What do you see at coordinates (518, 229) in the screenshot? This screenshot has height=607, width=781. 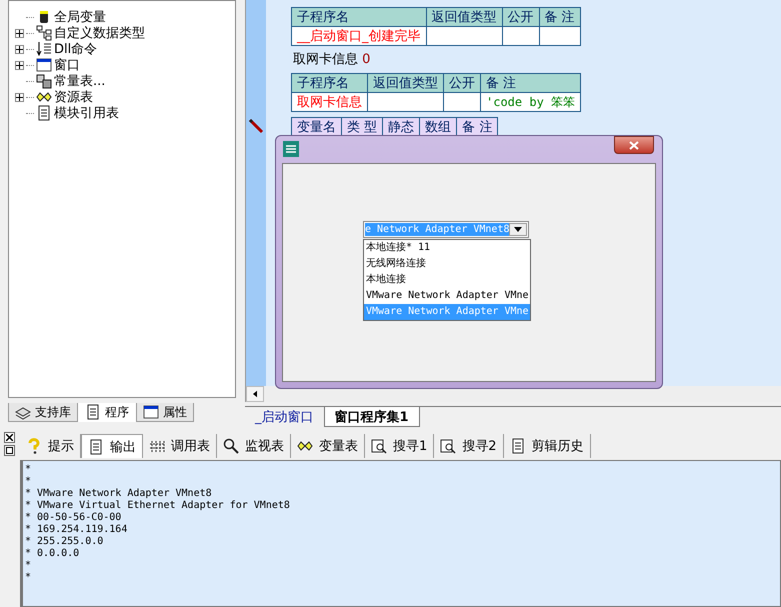 I see `down-arrow-icon` at bounding box center [518, 229].